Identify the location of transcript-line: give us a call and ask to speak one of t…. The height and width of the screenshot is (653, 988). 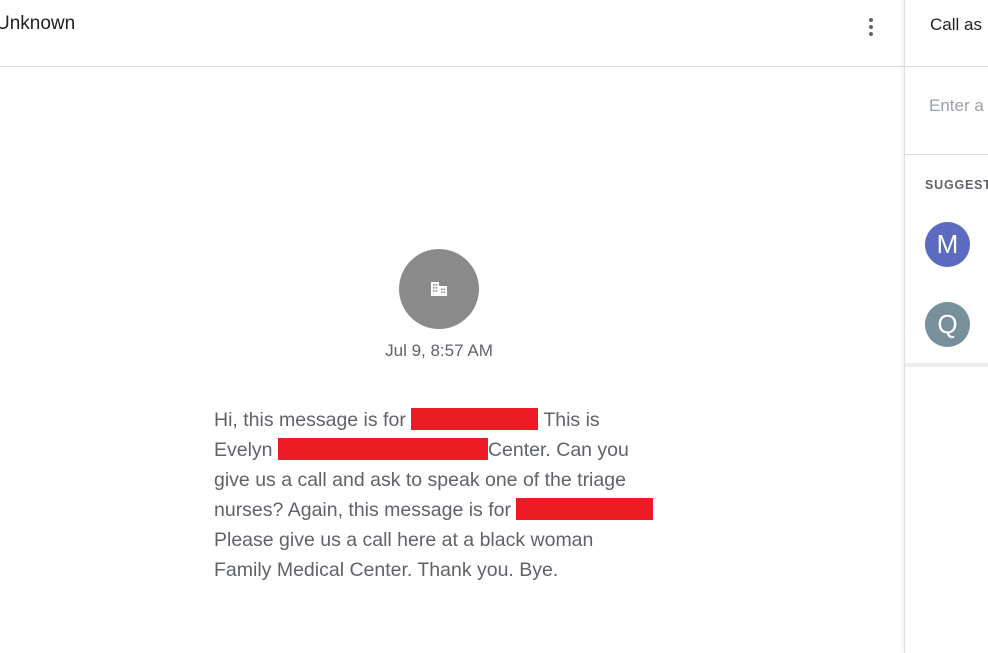
(449, 480).